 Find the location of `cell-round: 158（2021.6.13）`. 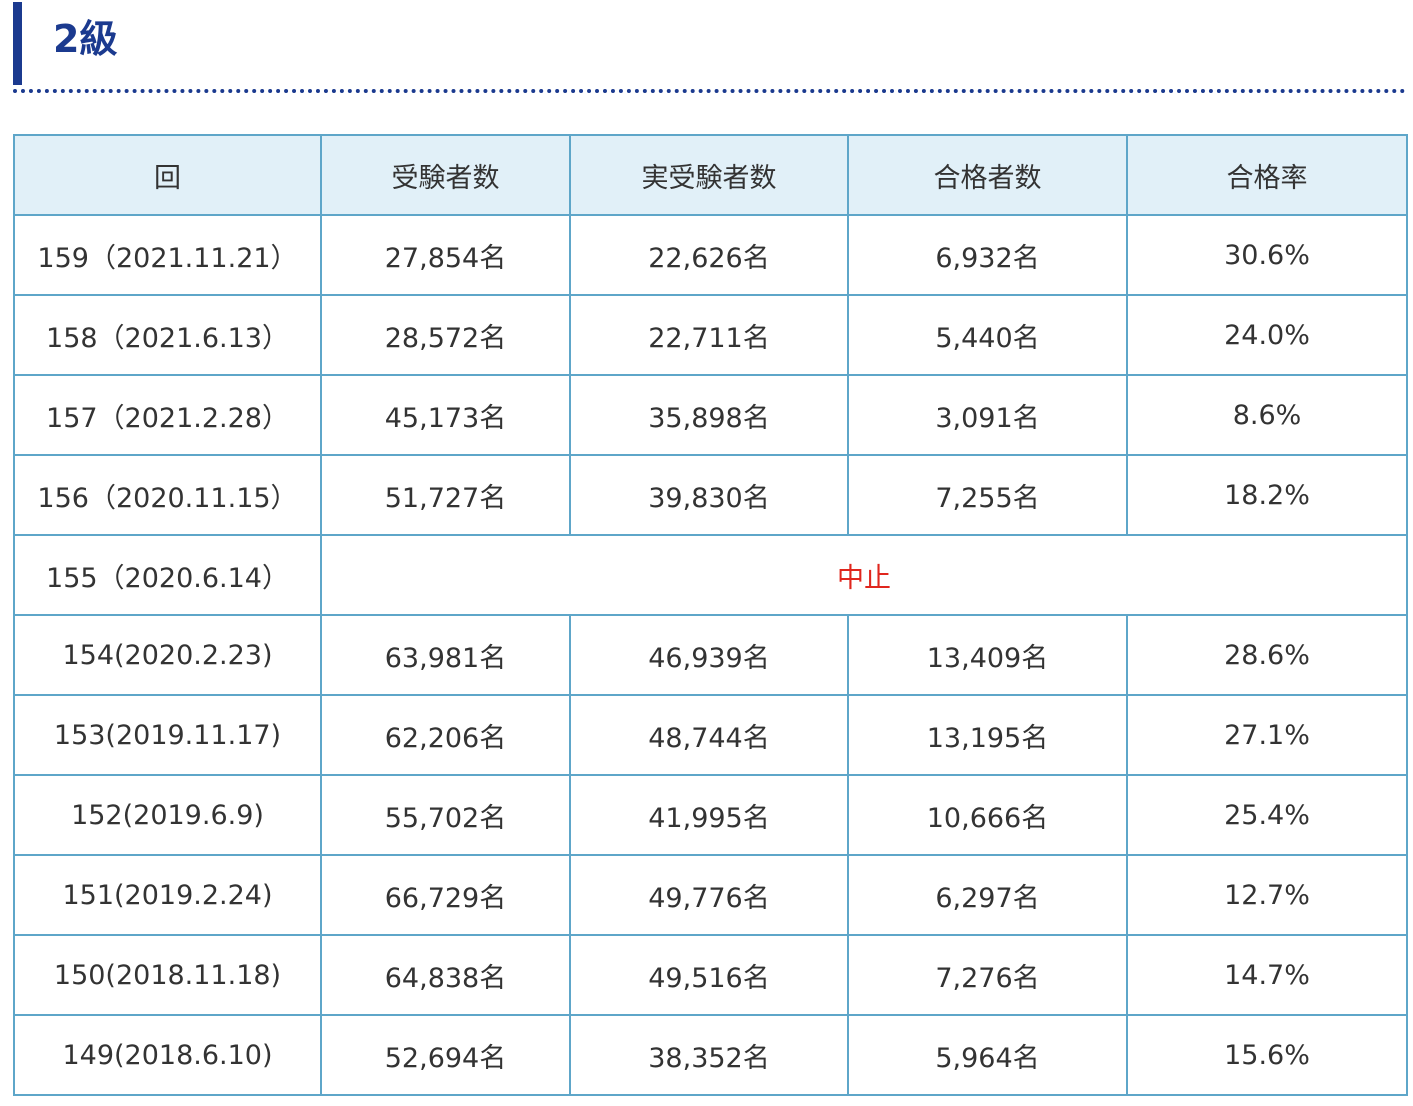

cell-round: 158（2021.6.13） is located at coordinates (167, 335).